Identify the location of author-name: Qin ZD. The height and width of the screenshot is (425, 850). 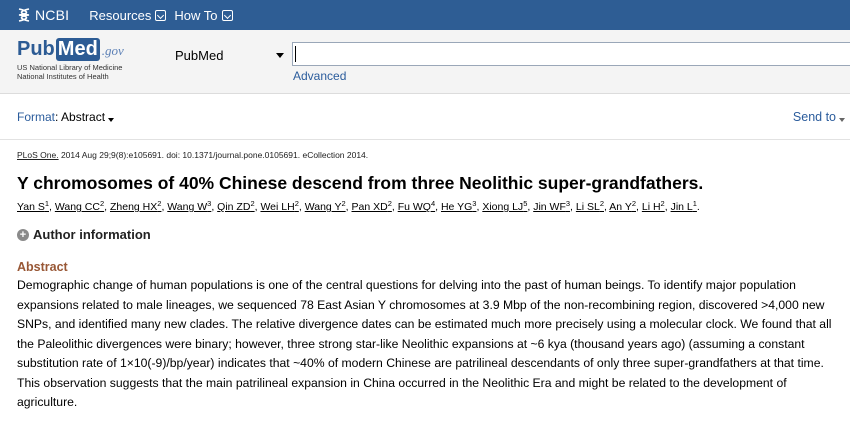
(234, 207).